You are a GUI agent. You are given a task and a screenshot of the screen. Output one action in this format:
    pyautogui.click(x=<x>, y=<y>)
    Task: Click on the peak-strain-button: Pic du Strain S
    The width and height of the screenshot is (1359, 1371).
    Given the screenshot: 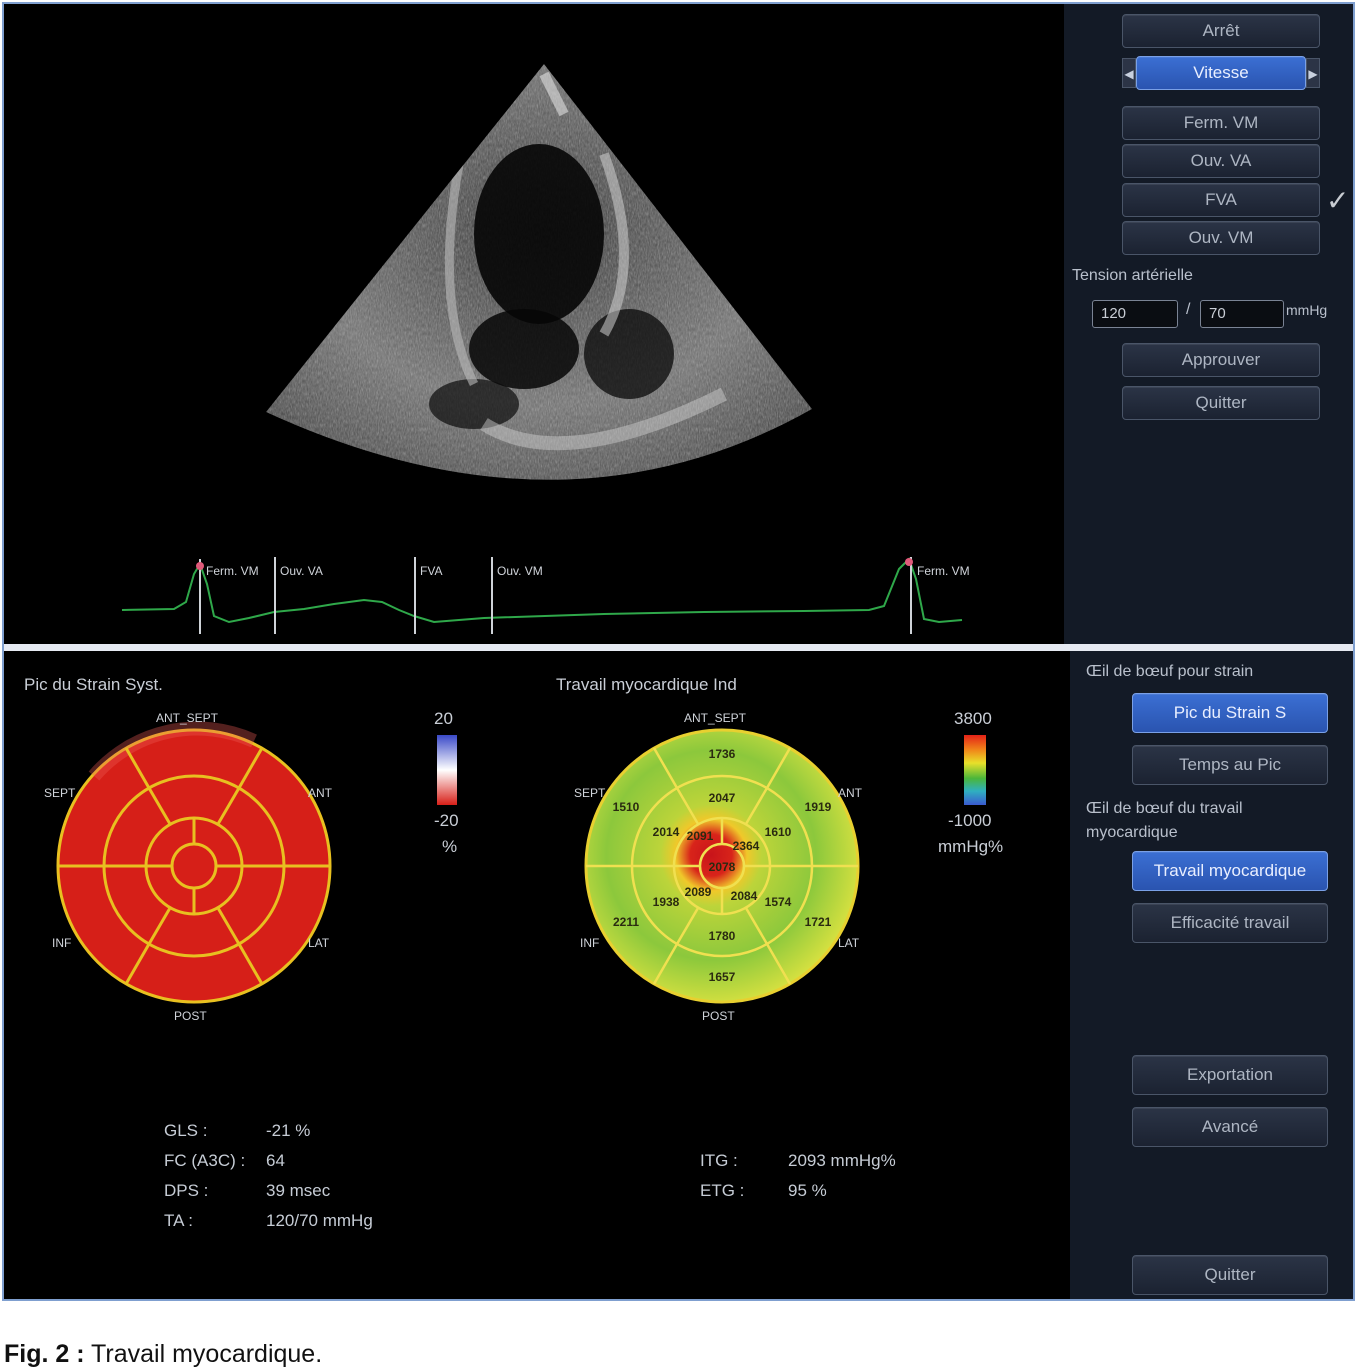 What is the action you would take?
    pyautogui.click(x=1230, y=713)
    